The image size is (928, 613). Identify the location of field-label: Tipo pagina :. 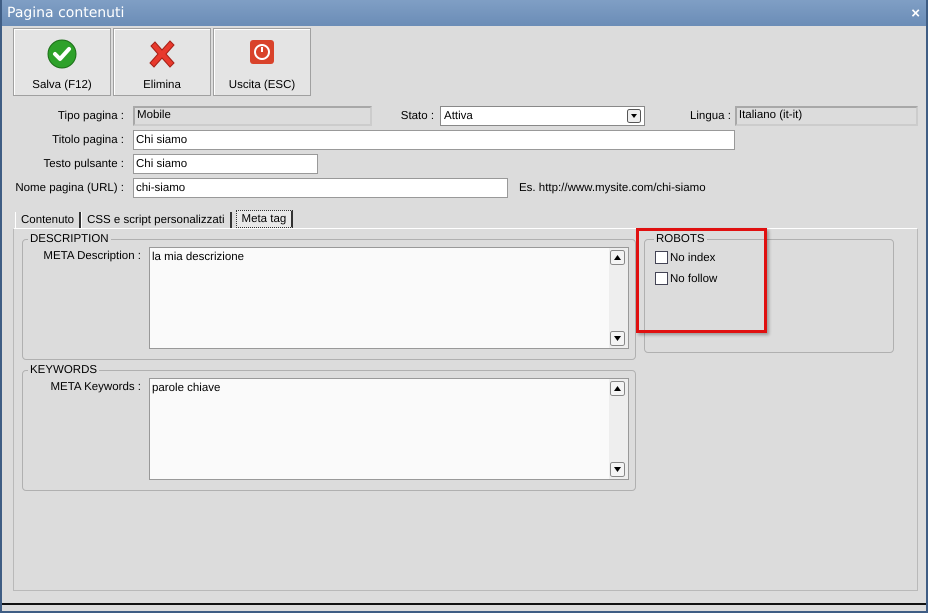
(90, 116).